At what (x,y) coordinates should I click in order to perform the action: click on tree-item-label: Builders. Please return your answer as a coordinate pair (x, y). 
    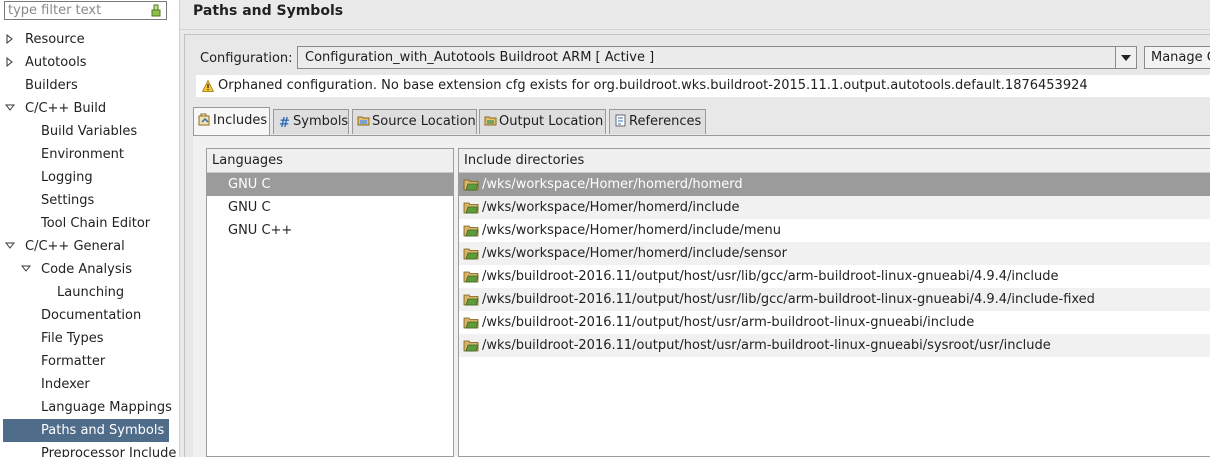
    Looking at the image, I should click on (51, 85).